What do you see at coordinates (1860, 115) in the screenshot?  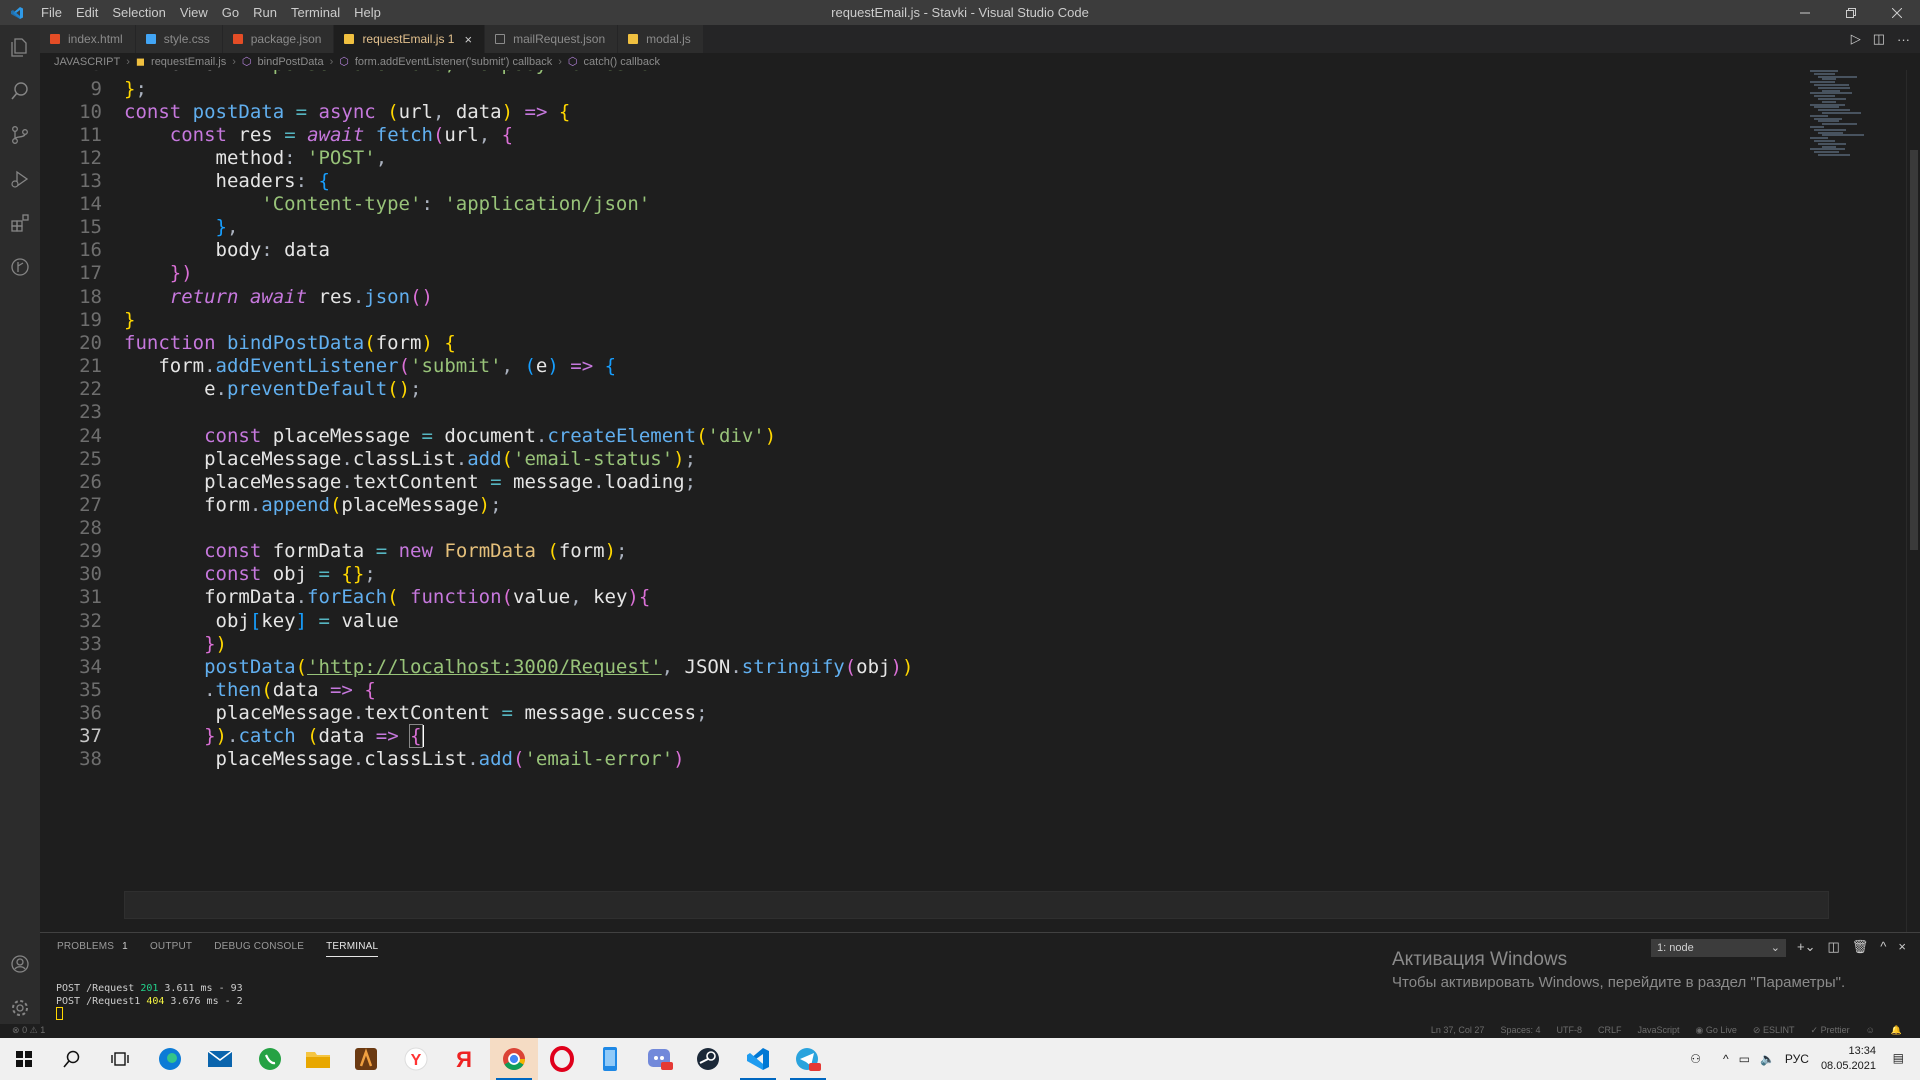 I see `minimap` at bounding box center [1860, 115].